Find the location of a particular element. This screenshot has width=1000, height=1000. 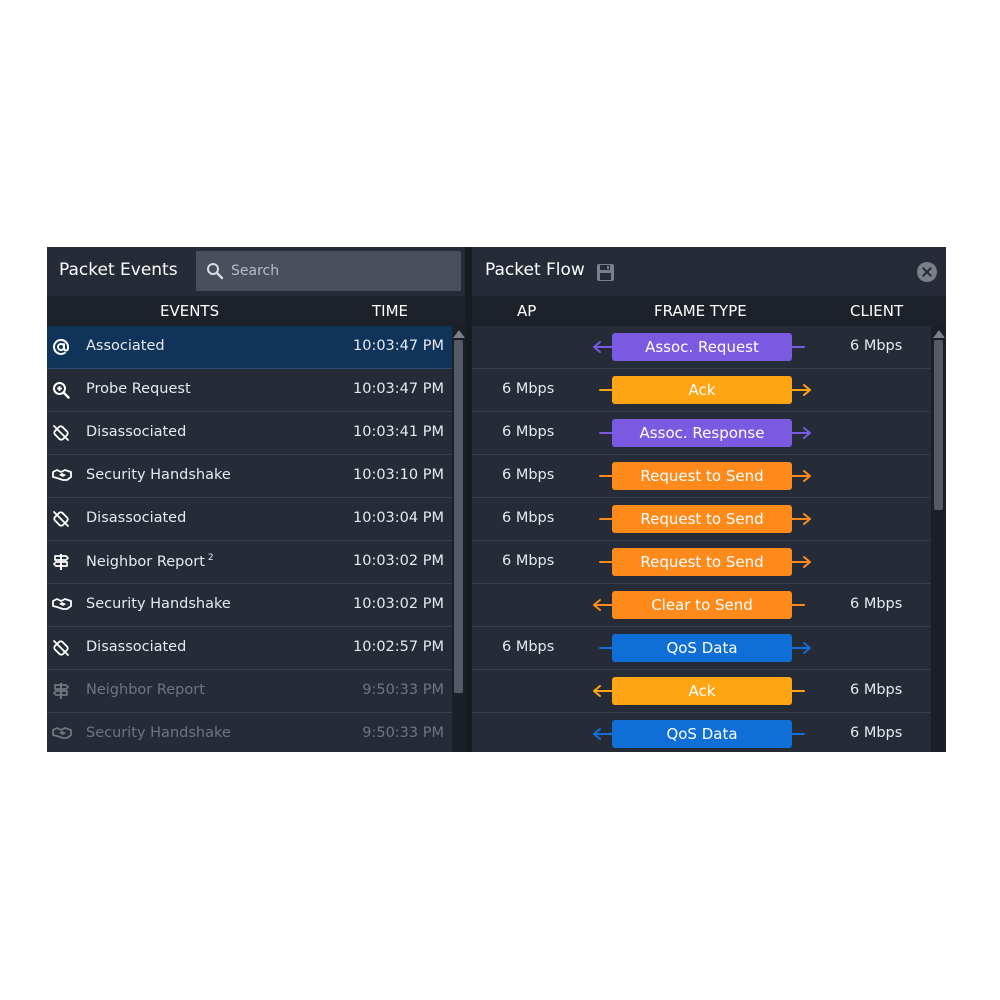

event-name: Neighbor Report is located at coordinates (145, 690).